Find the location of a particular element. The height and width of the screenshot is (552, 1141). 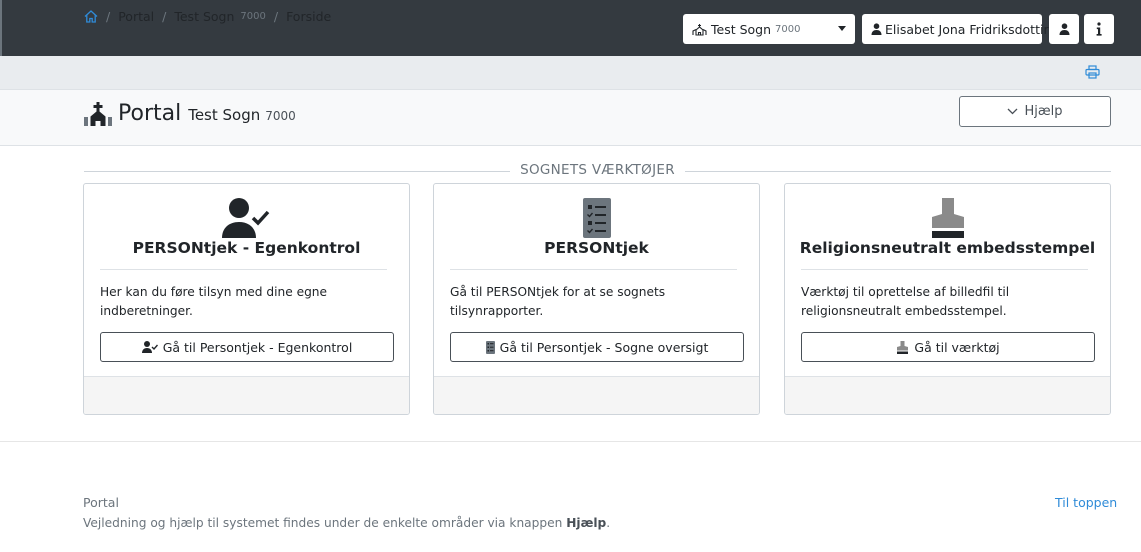

page-title-text: Portal is located at coordinates (150, 113).